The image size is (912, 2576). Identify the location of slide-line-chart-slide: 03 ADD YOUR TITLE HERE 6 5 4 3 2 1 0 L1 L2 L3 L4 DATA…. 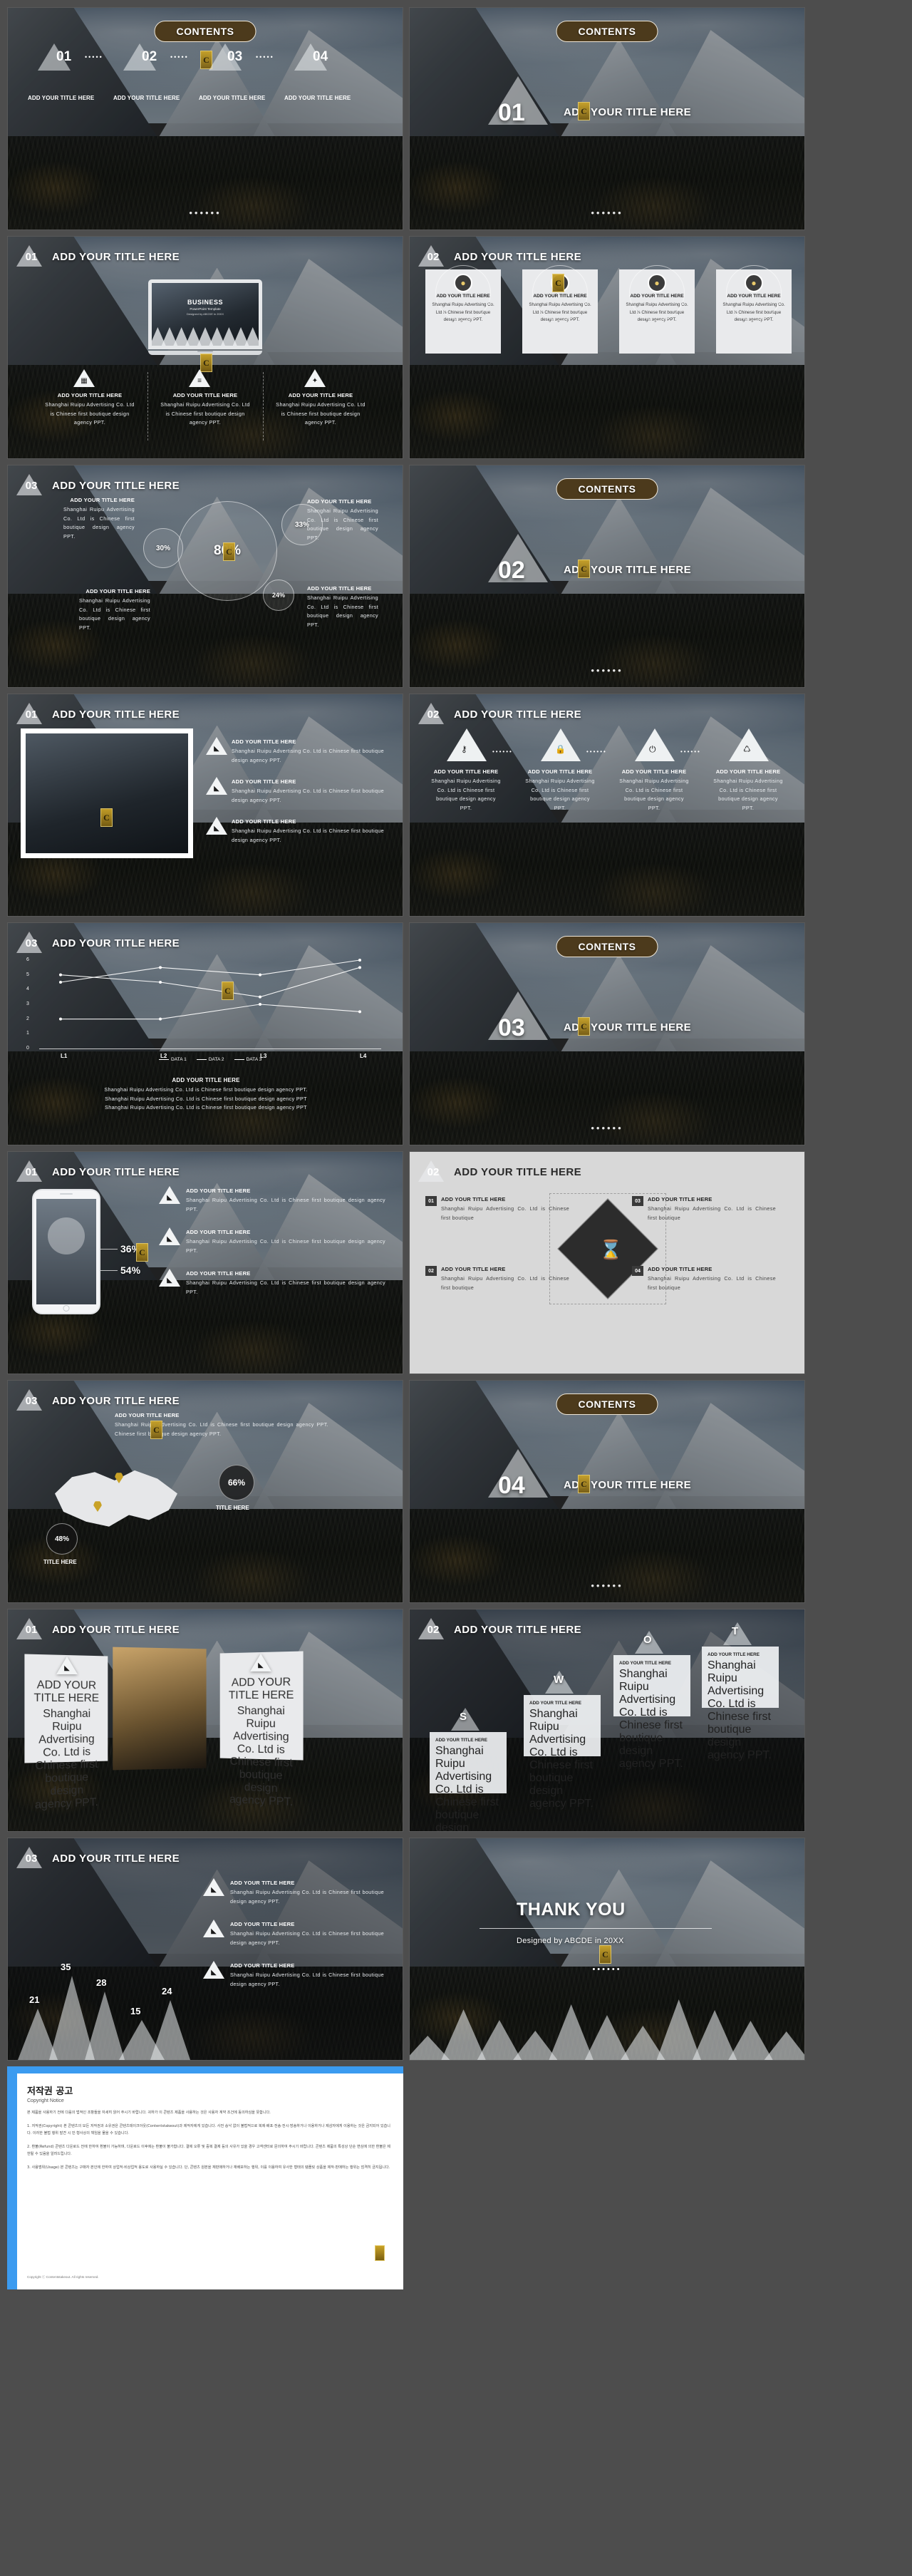
(205, 1033).